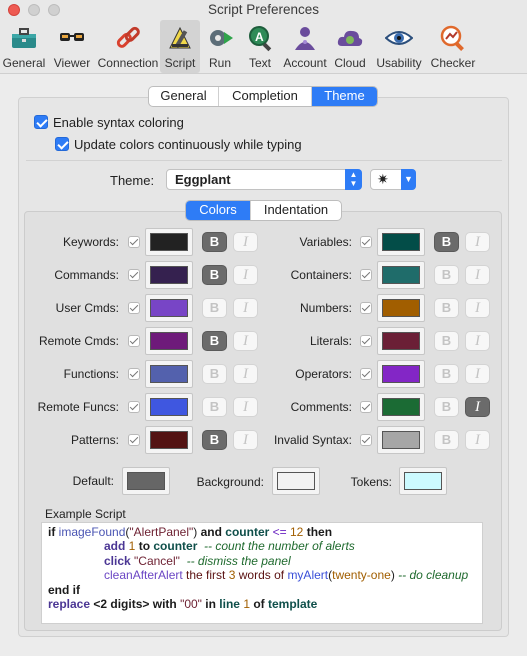 The image size is (527, 656). I want to click on functions-color-well, so click(169, 374).